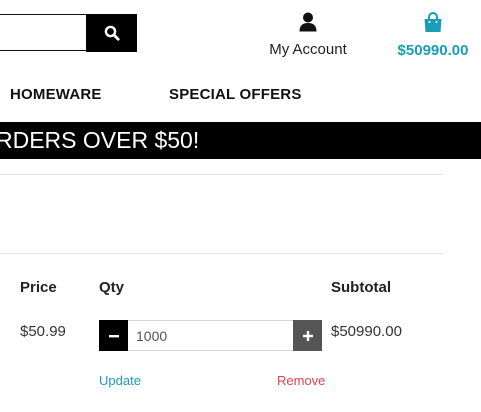  I want to click on column-header-subtotal: Subtotal, so click(361, 287).